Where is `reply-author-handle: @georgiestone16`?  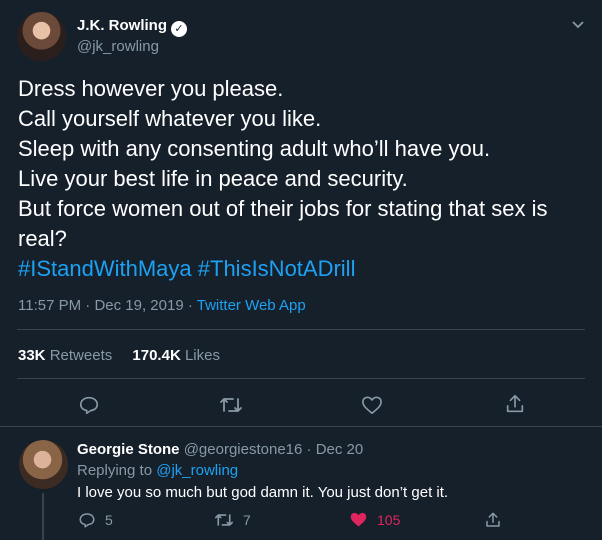
reply-author-handle: @georgiestone16 is located at coordinates (243, 449).